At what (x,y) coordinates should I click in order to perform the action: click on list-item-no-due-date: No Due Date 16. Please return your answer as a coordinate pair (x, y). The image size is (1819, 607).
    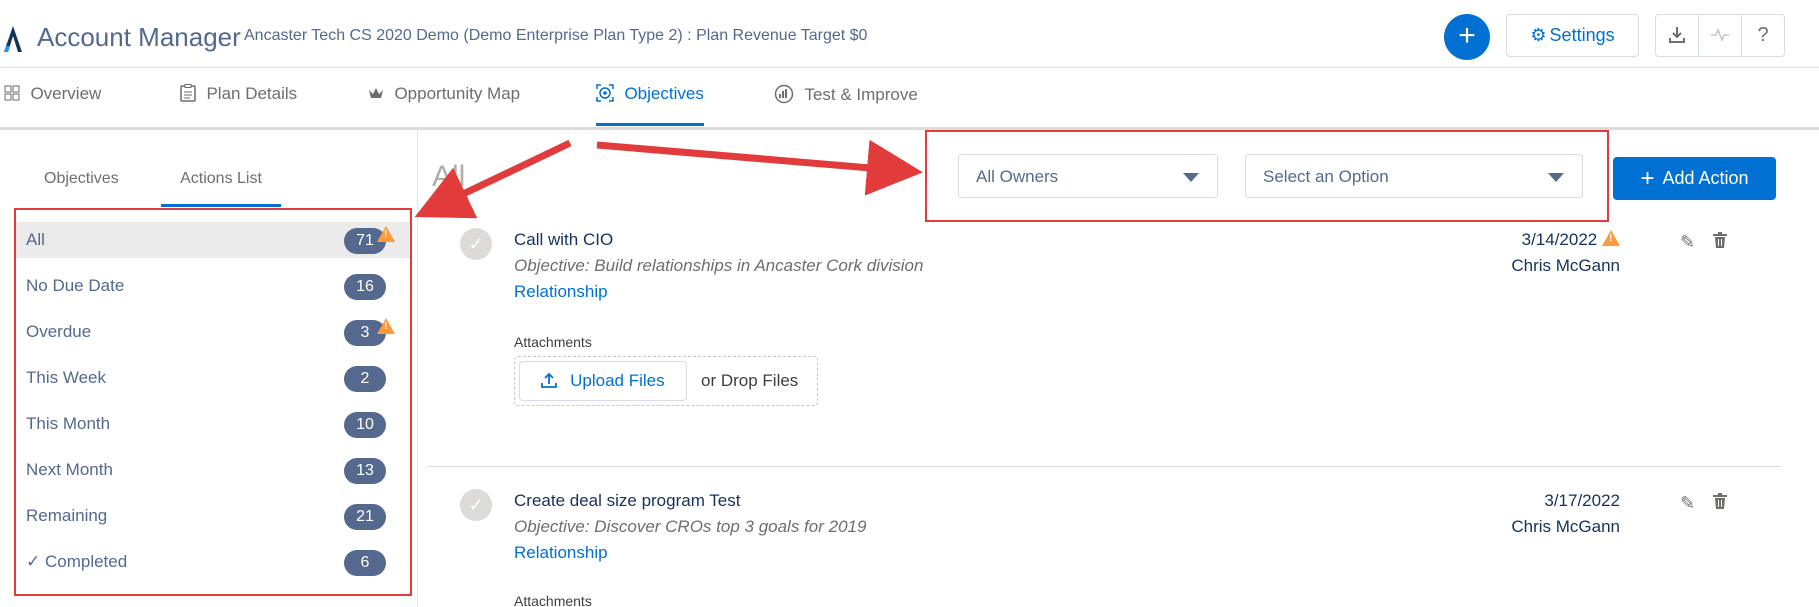
    Looking at the image, I should click on (213, 286).